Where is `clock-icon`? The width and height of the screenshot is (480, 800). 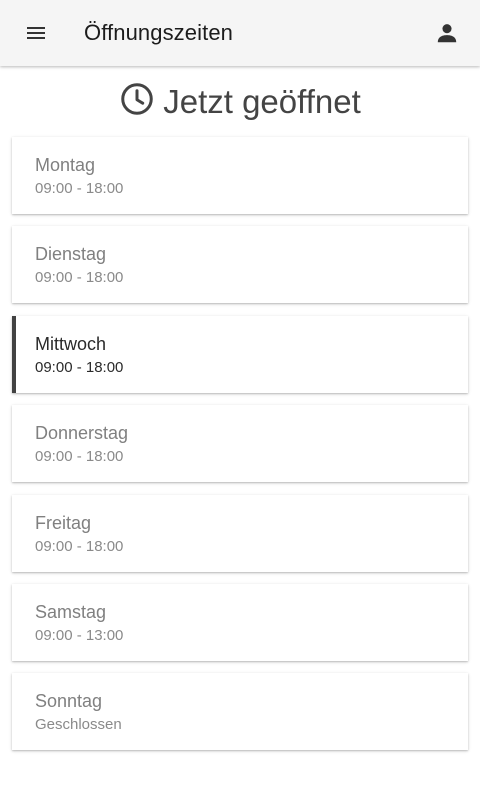 clock-icon is located at coordinates (137, 99).